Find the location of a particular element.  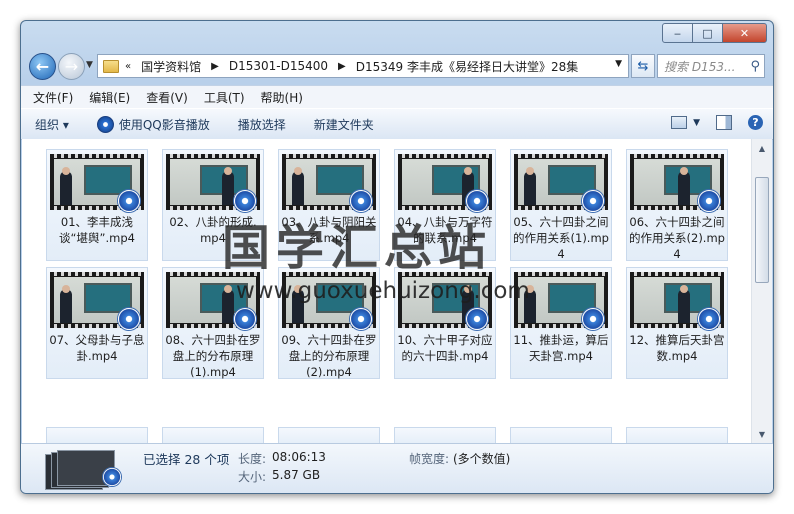

file-item: 07、父母卦与子息卦.mp4 is located at coordinates (97, 323).